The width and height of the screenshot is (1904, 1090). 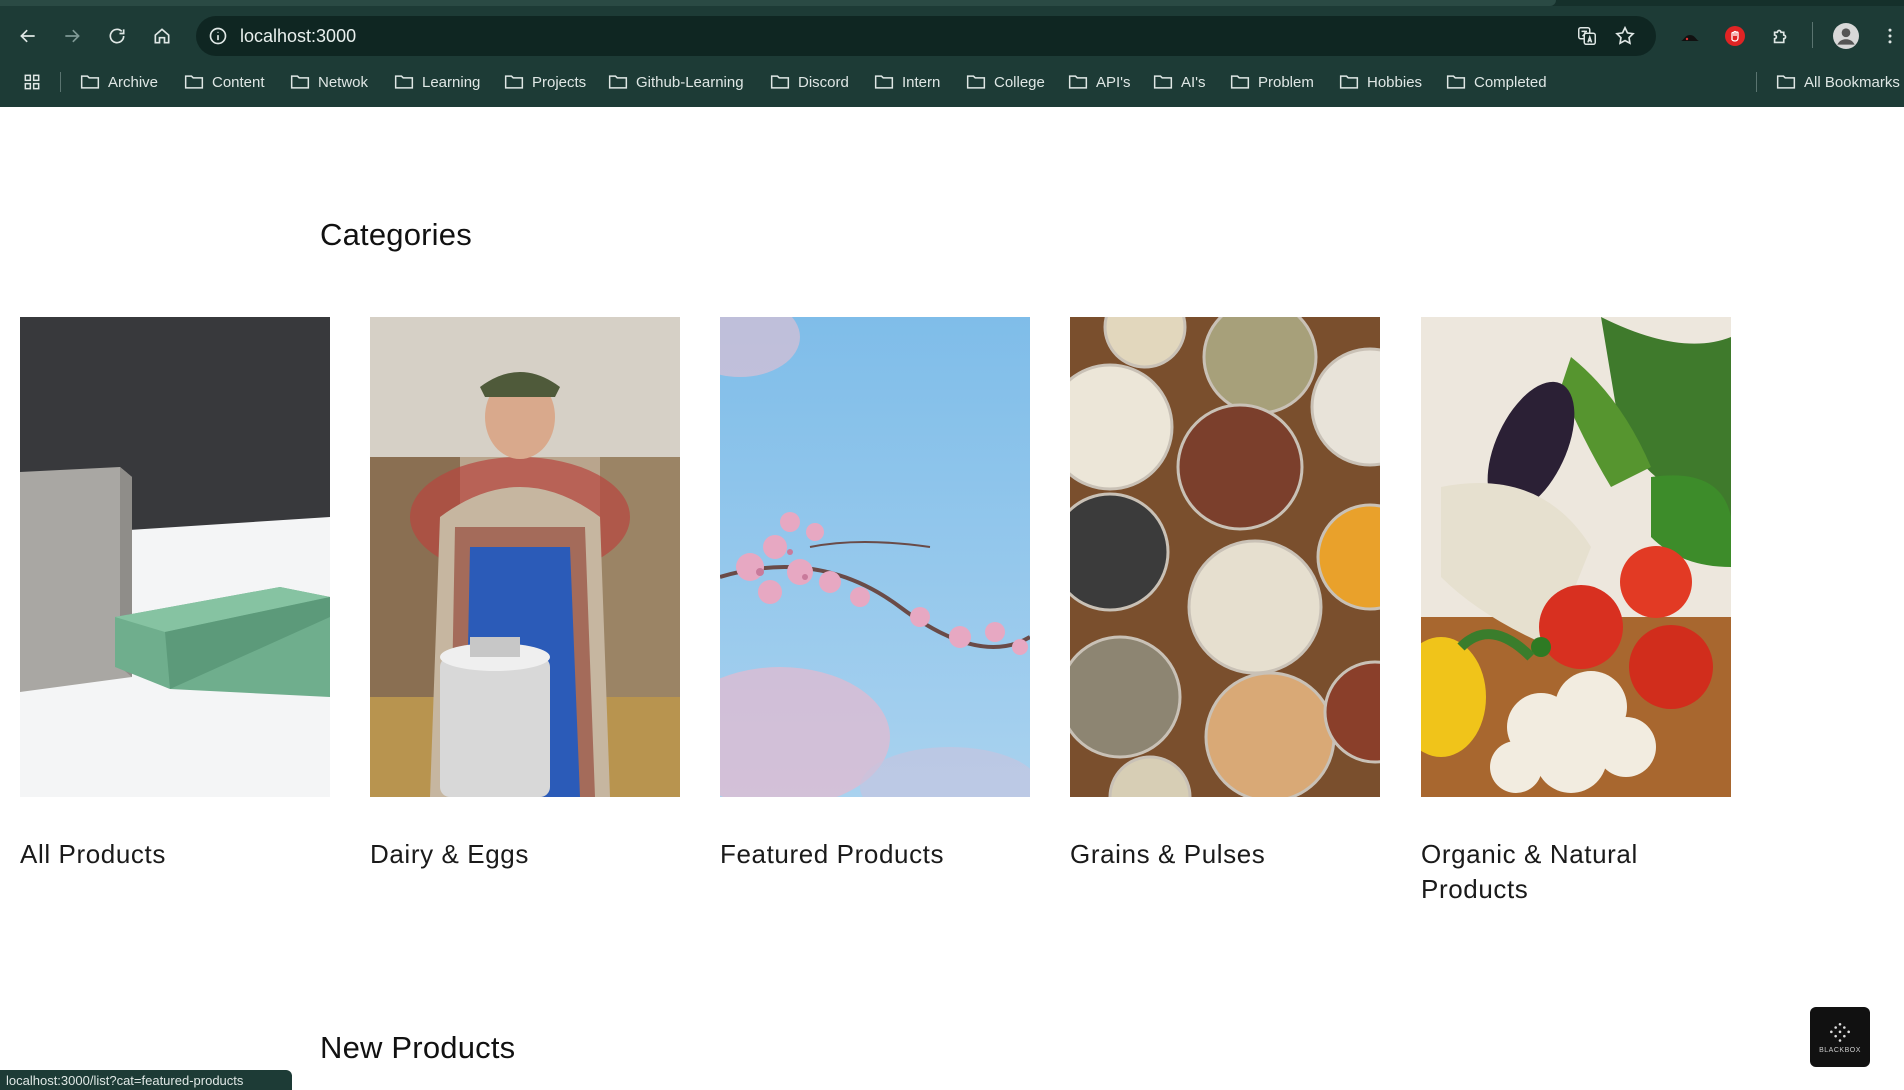 I want to click on bookmark-ais: AI's, so click(x=1179, y=82).